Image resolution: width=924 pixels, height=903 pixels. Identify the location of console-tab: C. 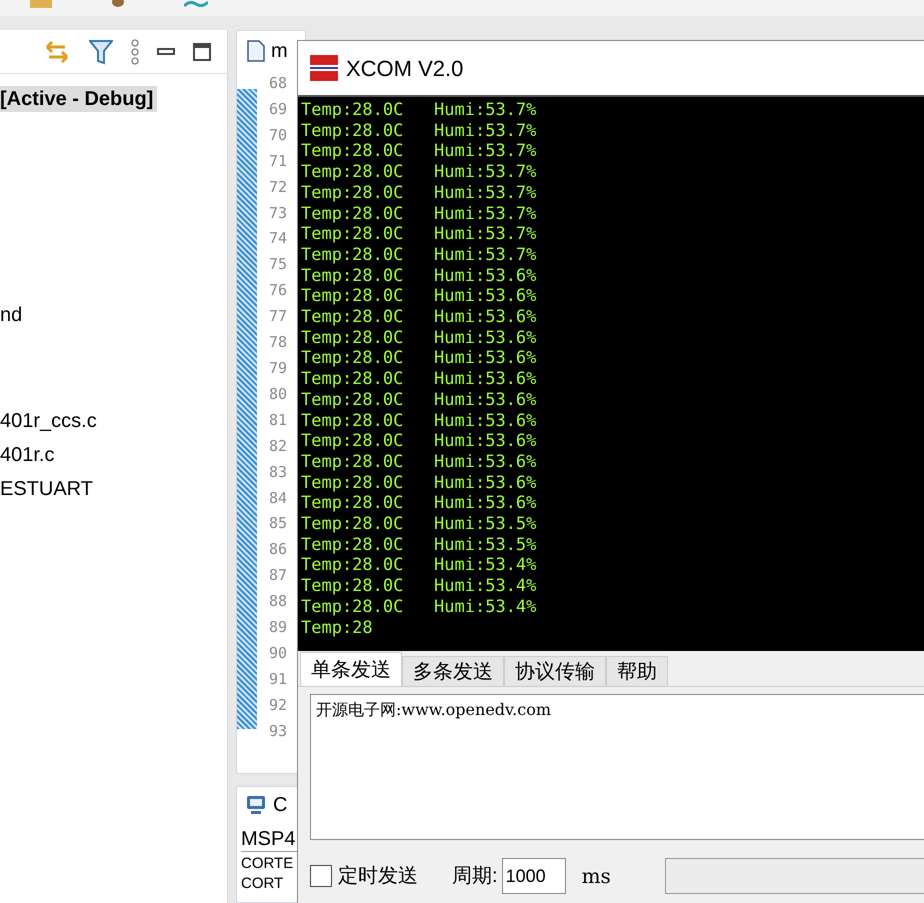
(280, 805).